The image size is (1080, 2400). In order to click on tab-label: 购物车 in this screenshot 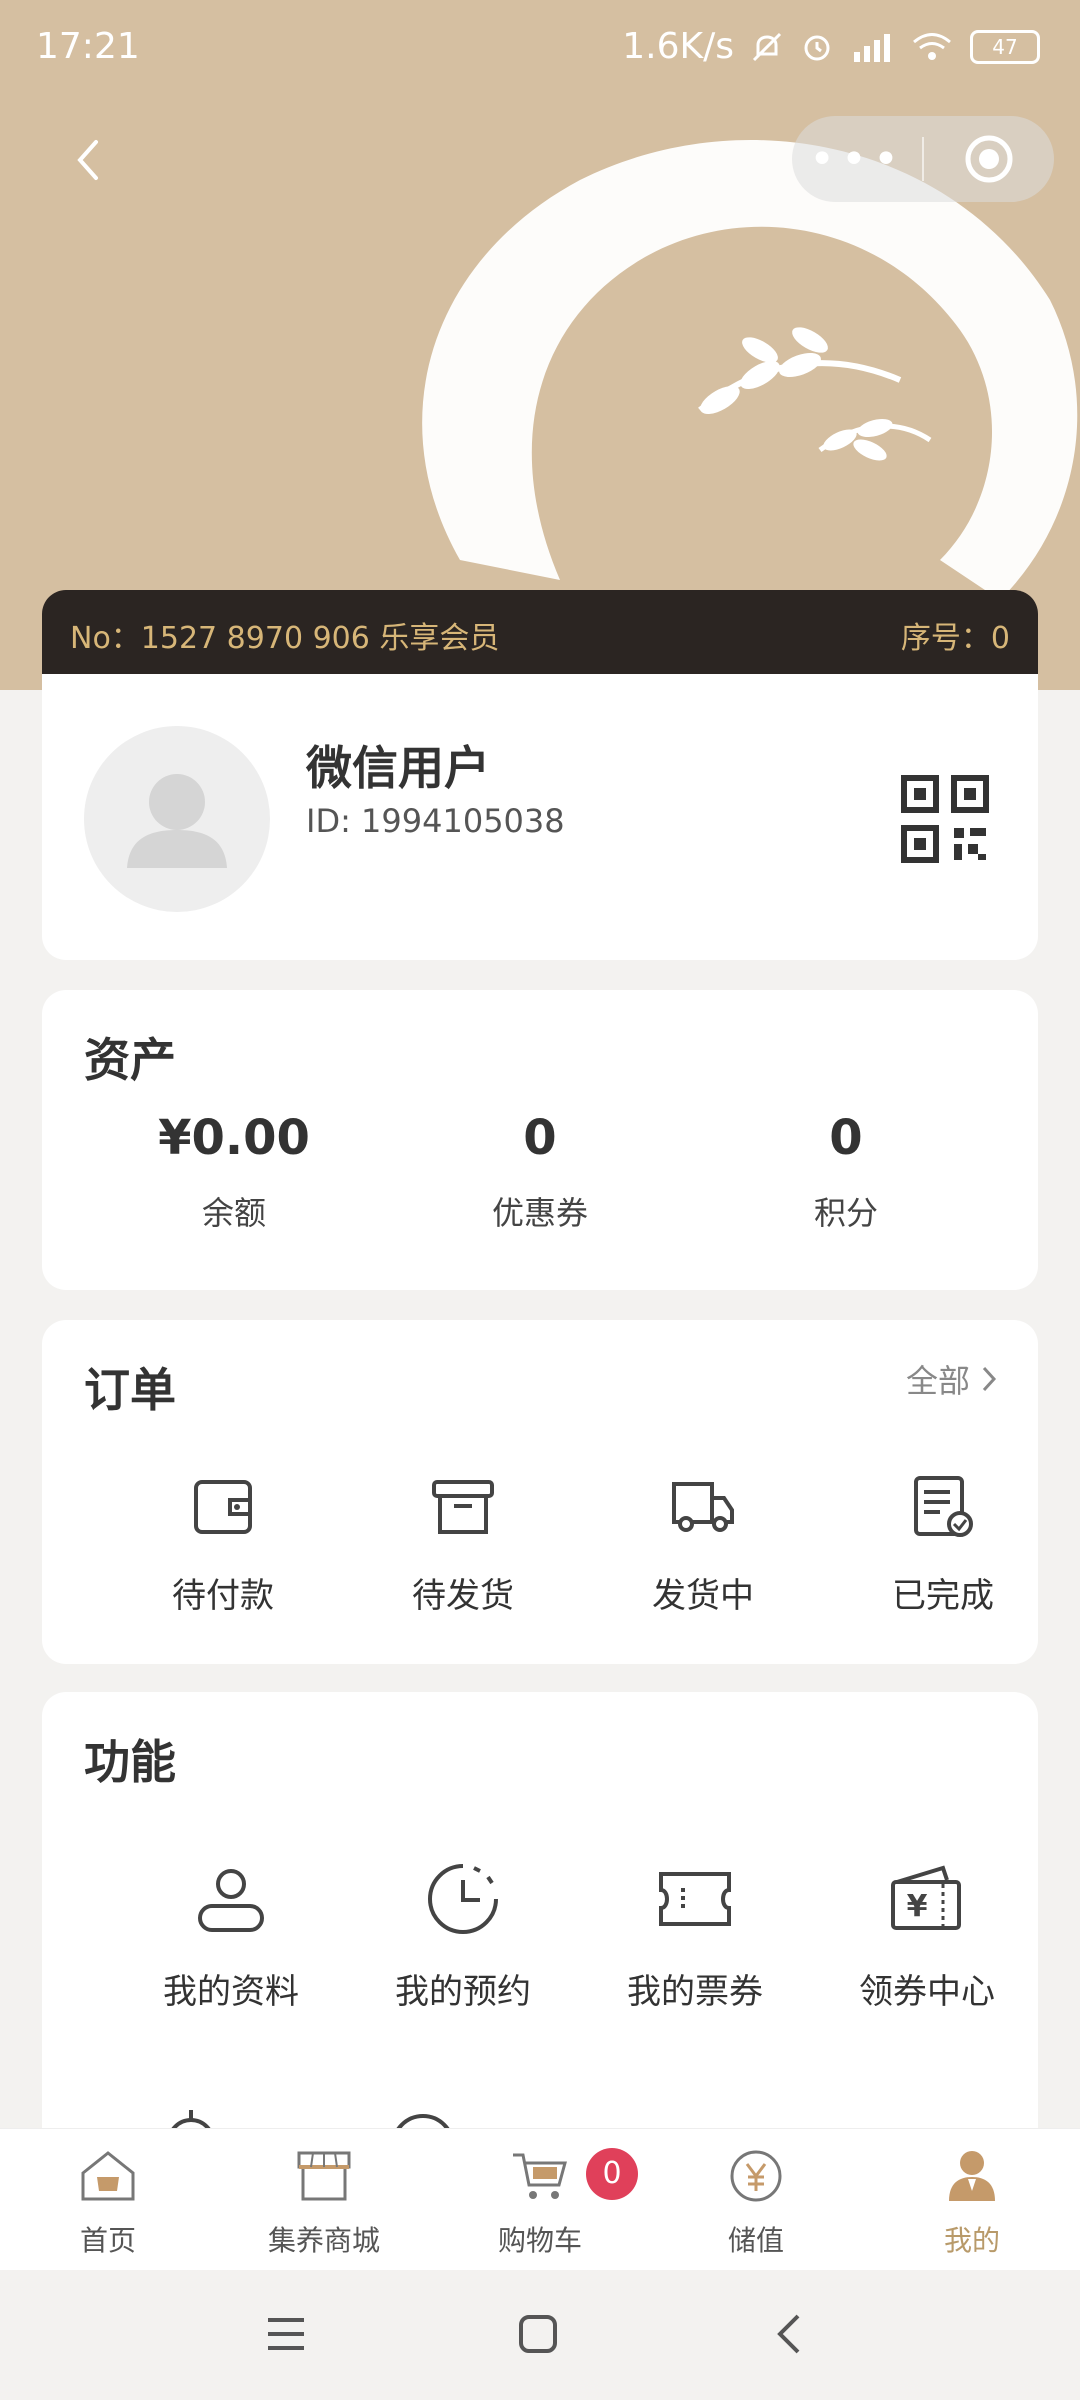, I will do `click(539, 2240)`.